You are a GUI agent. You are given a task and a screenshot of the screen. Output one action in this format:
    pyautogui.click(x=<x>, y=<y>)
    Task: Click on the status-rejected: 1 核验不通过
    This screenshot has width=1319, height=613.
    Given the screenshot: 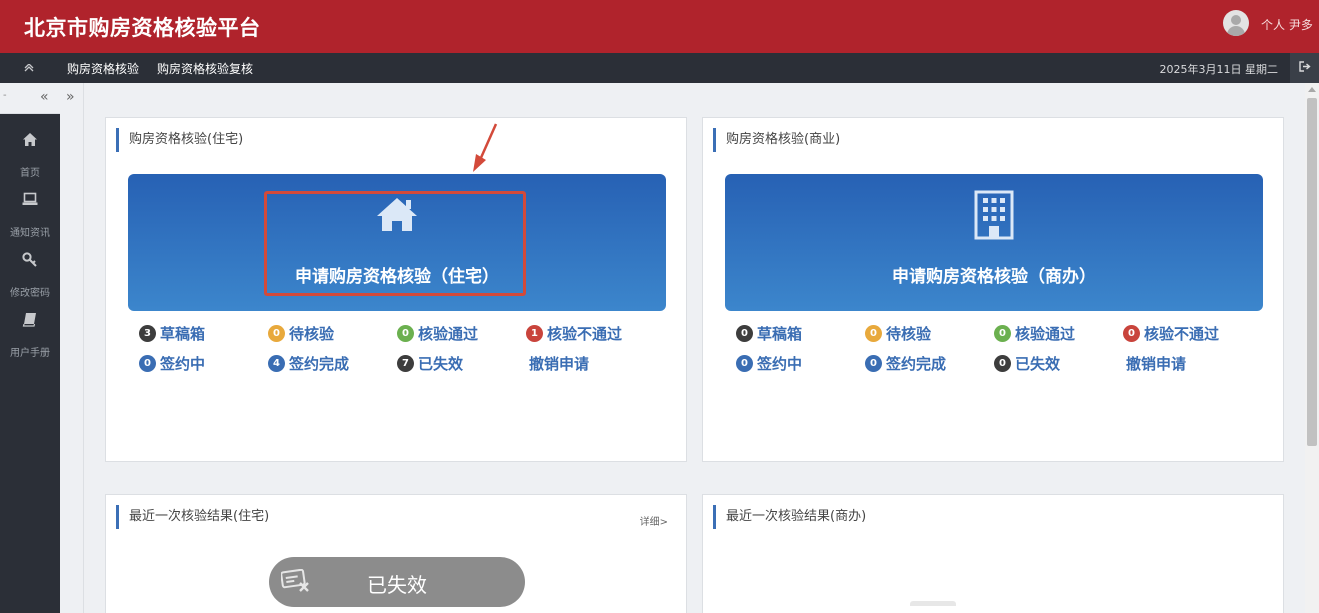 What is the action you would take?
    pyautogui.click(x=574, y=333)
    